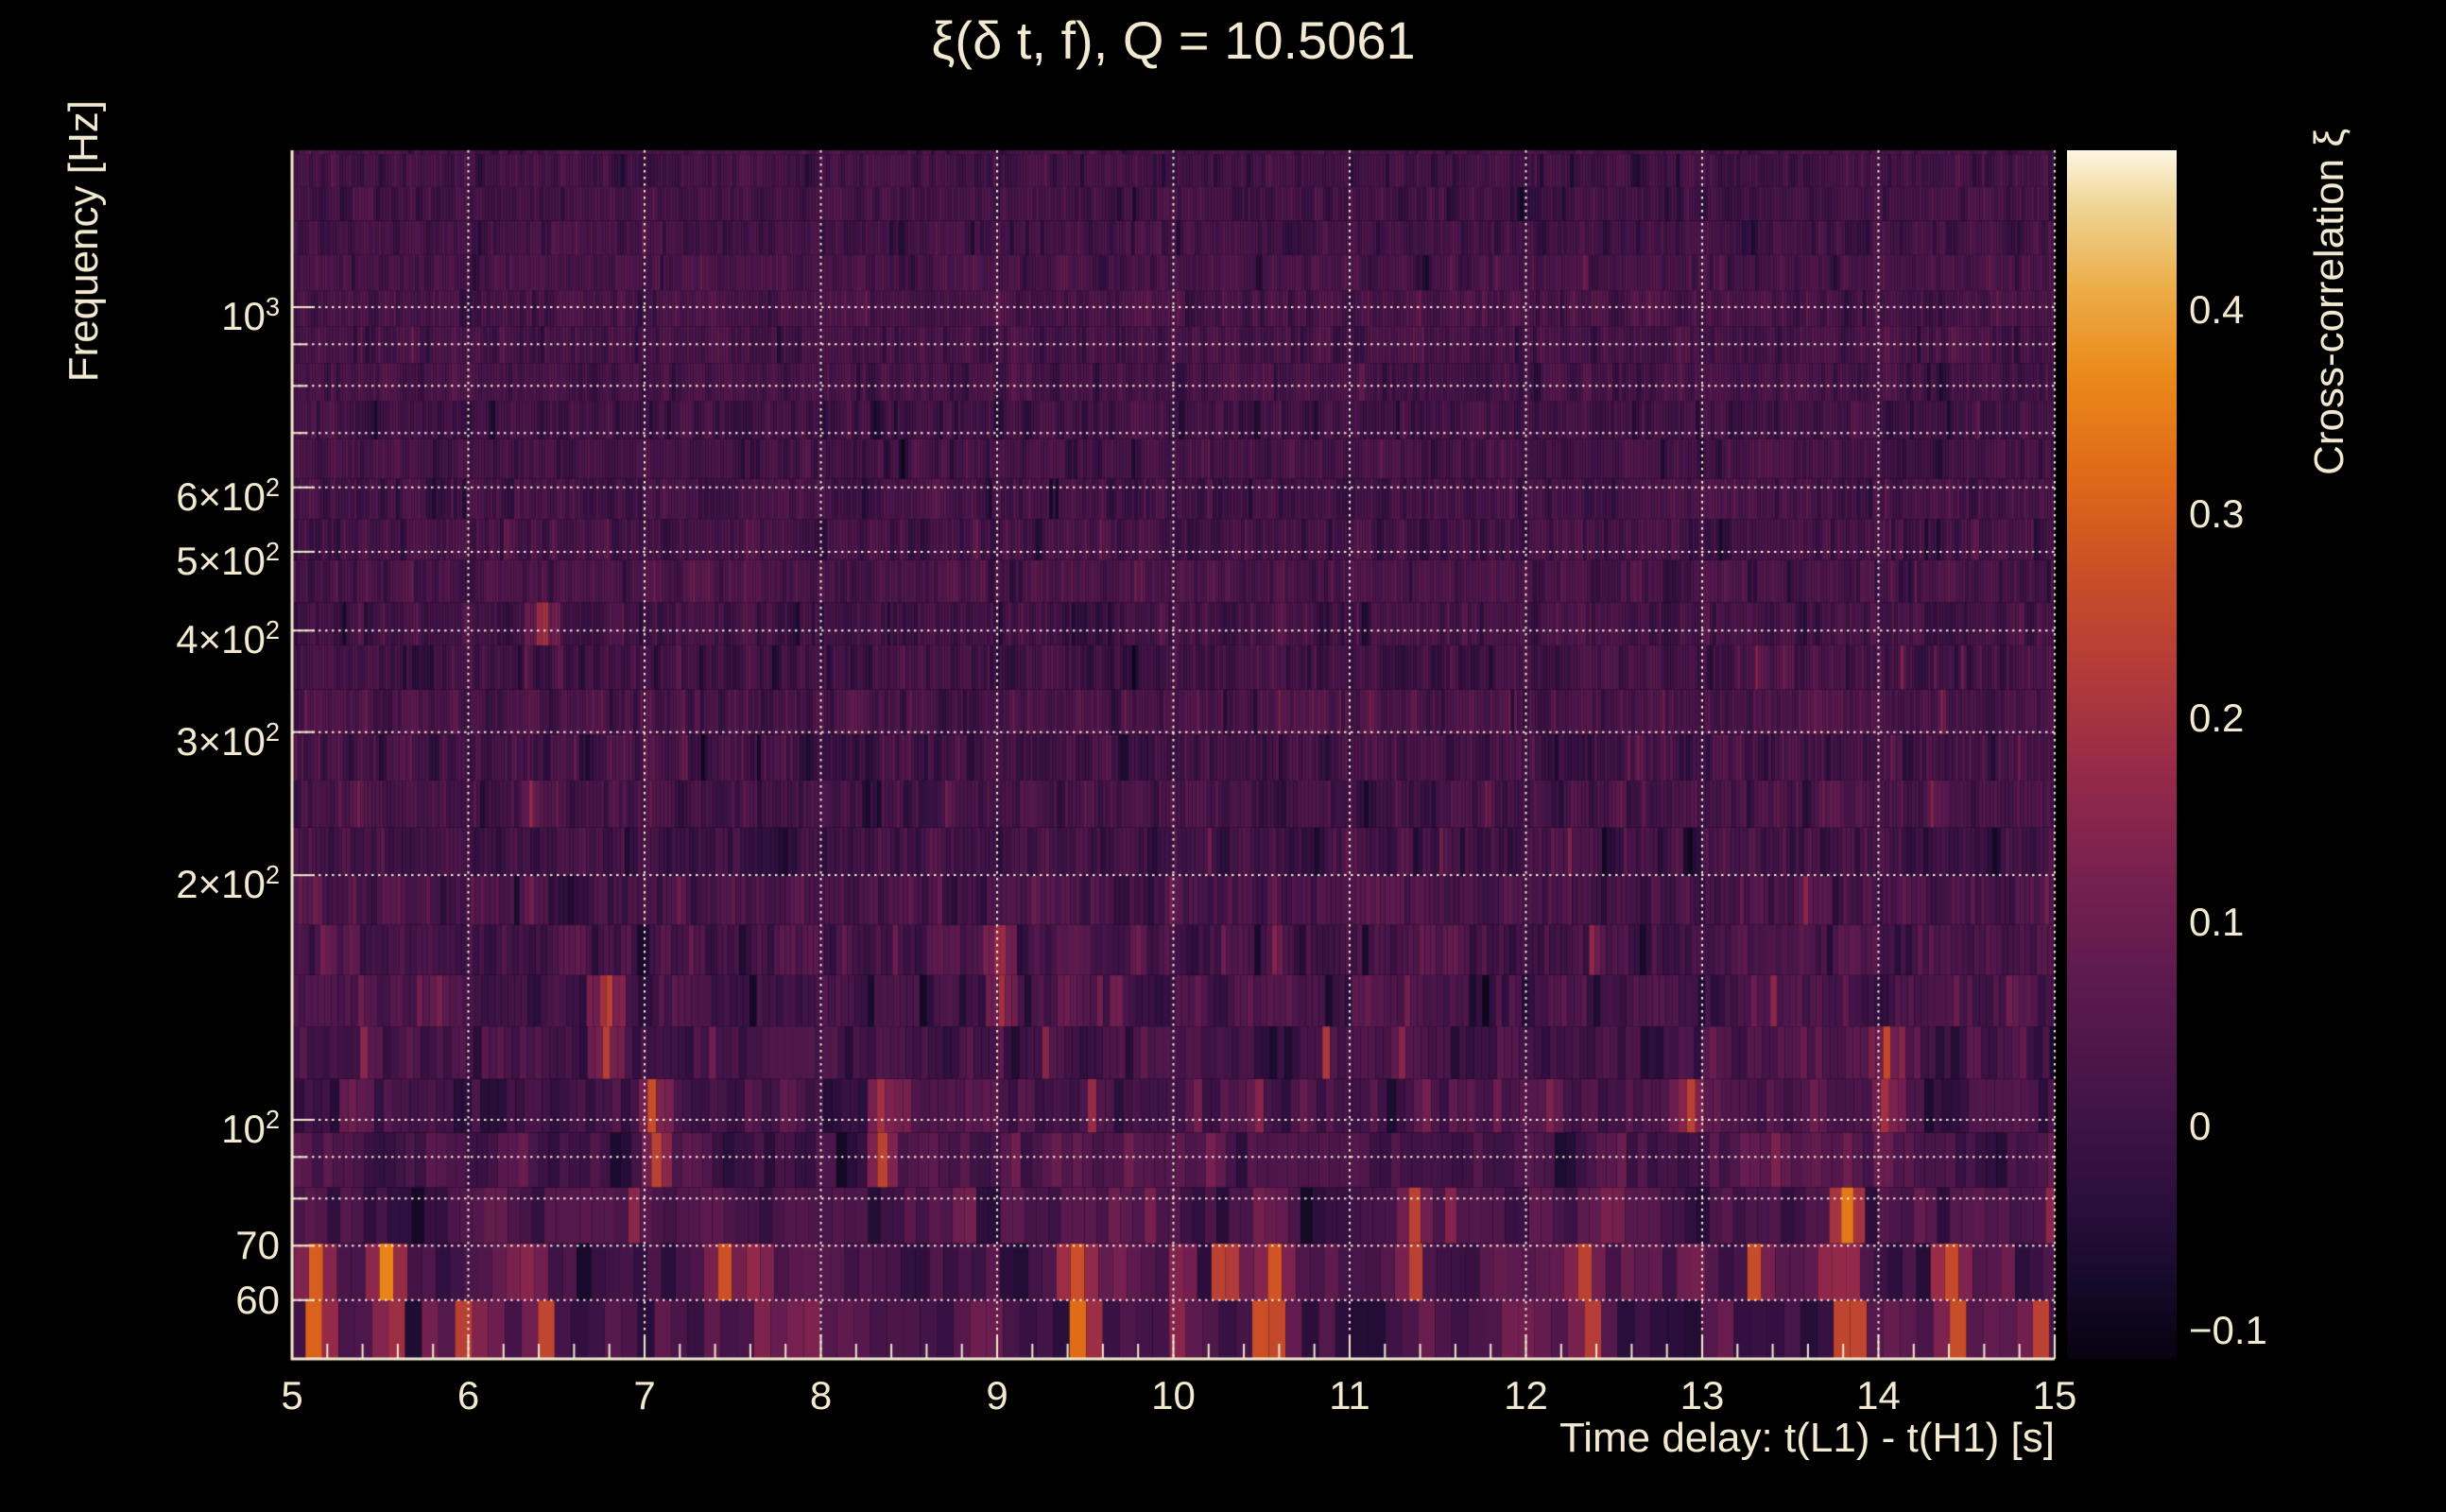  I want to click on y-tick-label: 102, so click(251, 1128).